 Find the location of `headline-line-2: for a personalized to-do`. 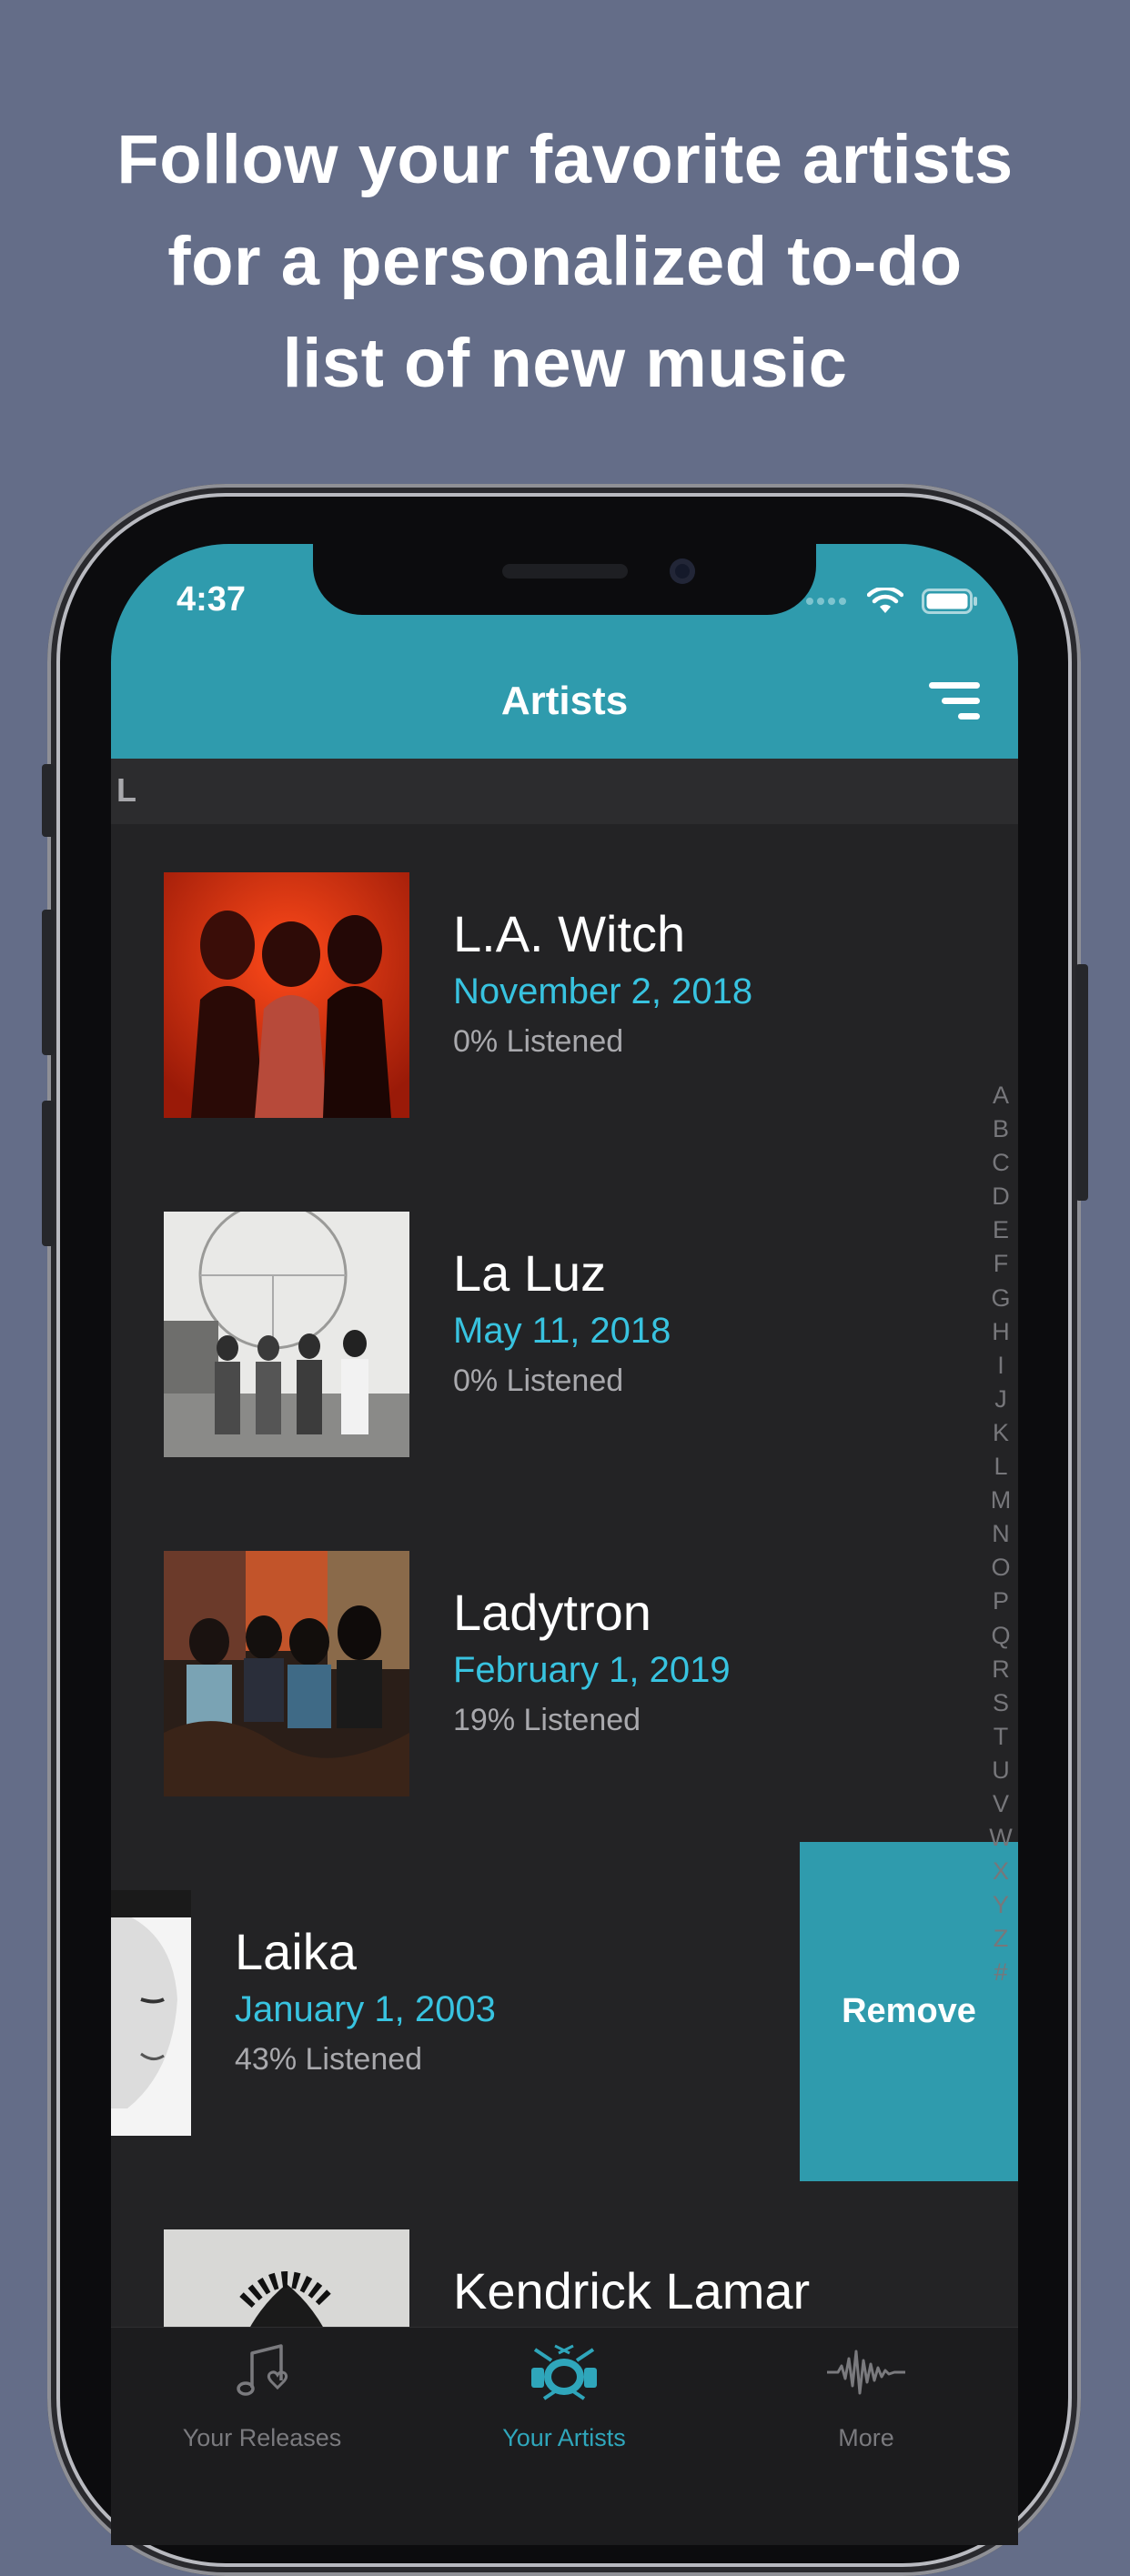

headline-line-2: for a personalized to-do is located at coordinates (565, 261).